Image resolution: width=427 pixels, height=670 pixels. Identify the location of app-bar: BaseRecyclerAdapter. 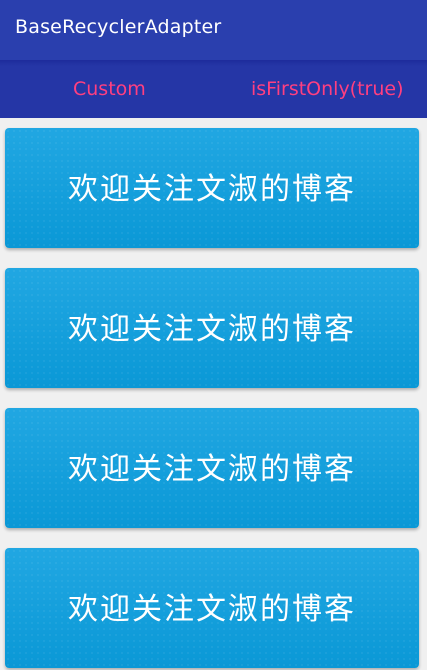
(213, 30).